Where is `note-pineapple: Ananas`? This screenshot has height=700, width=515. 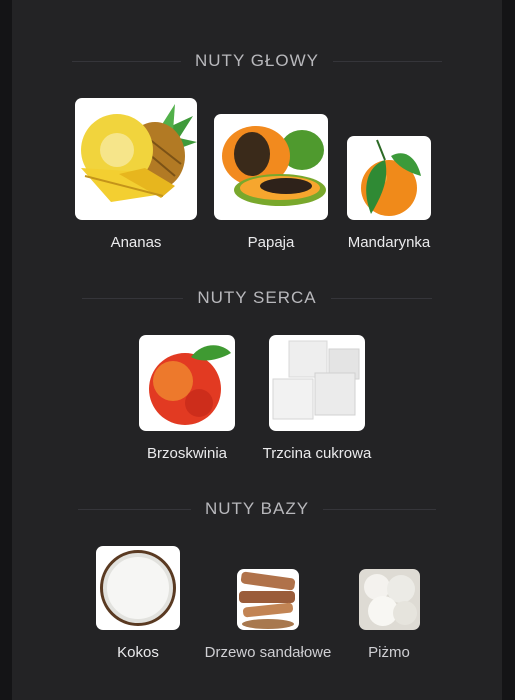 note-pineapple: Ananas is located at coordinates (136, 174).